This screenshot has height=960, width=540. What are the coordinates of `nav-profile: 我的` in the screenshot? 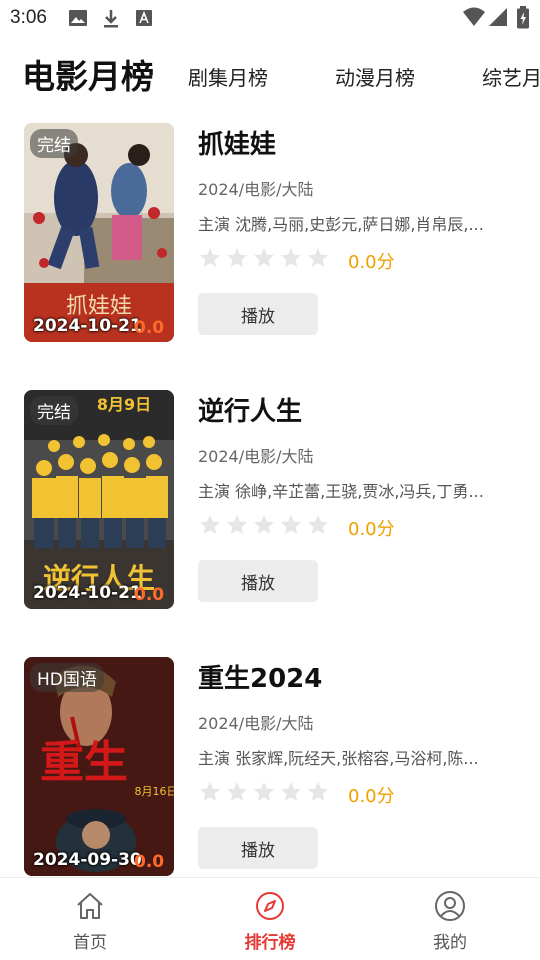 It's located at (450, 919).